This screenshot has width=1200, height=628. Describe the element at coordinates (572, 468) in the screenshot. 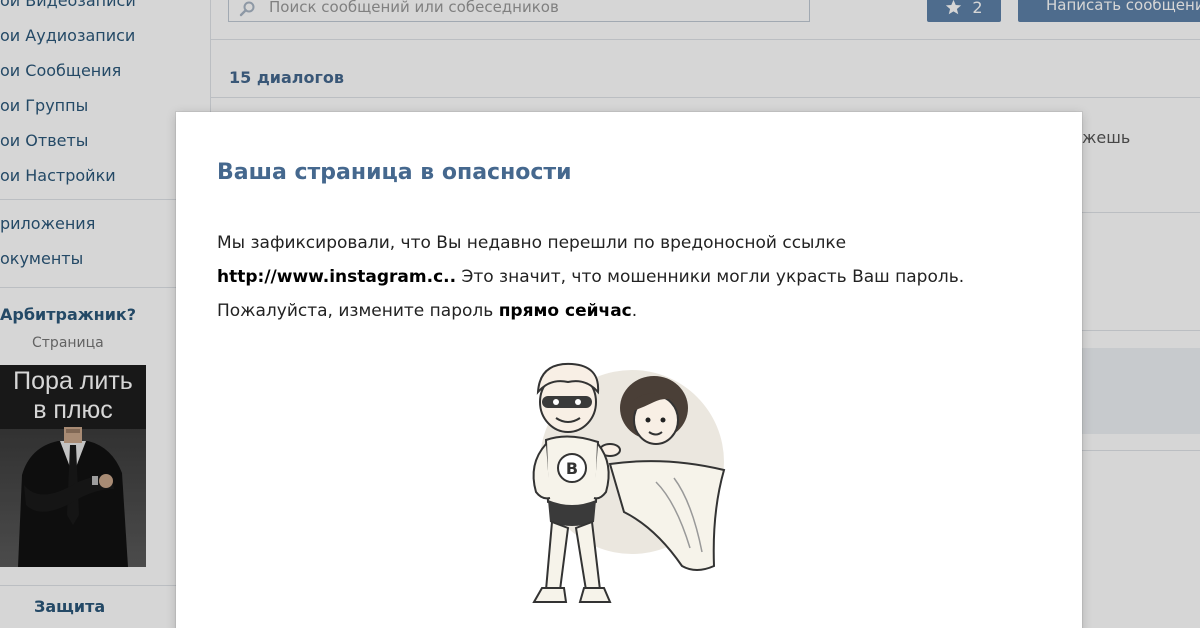

I see `svg-text: B` at that location.